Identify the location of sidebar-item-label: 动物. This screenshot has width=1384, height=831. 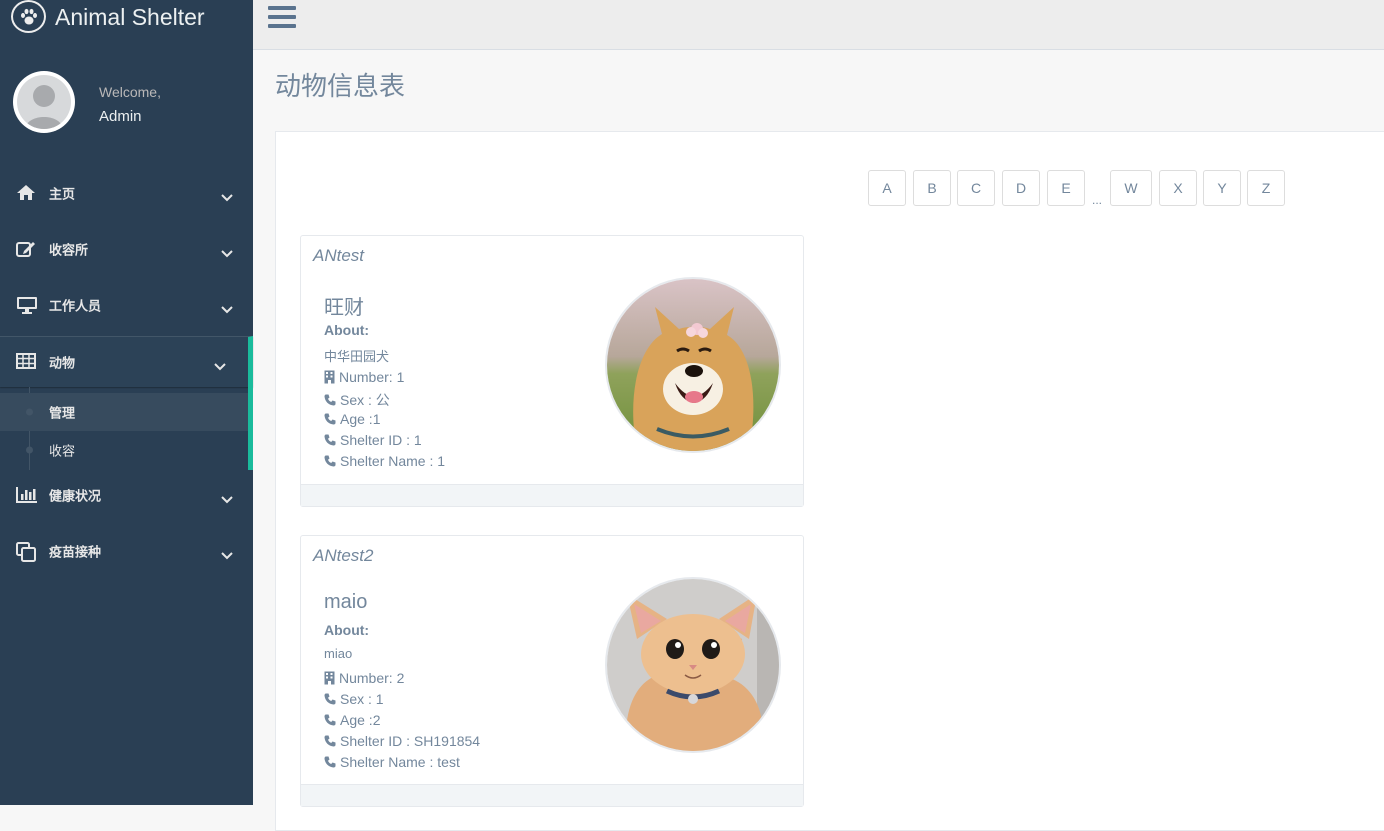
(62, 363).